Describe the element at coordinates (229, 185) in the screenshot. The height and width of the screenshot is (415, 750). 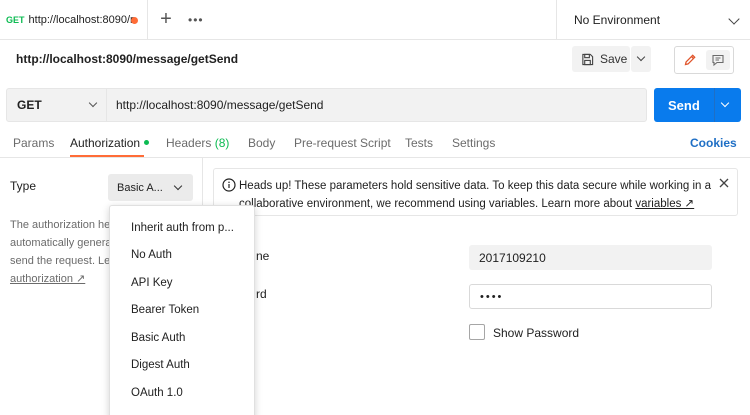
I see `info-icon` at that location.